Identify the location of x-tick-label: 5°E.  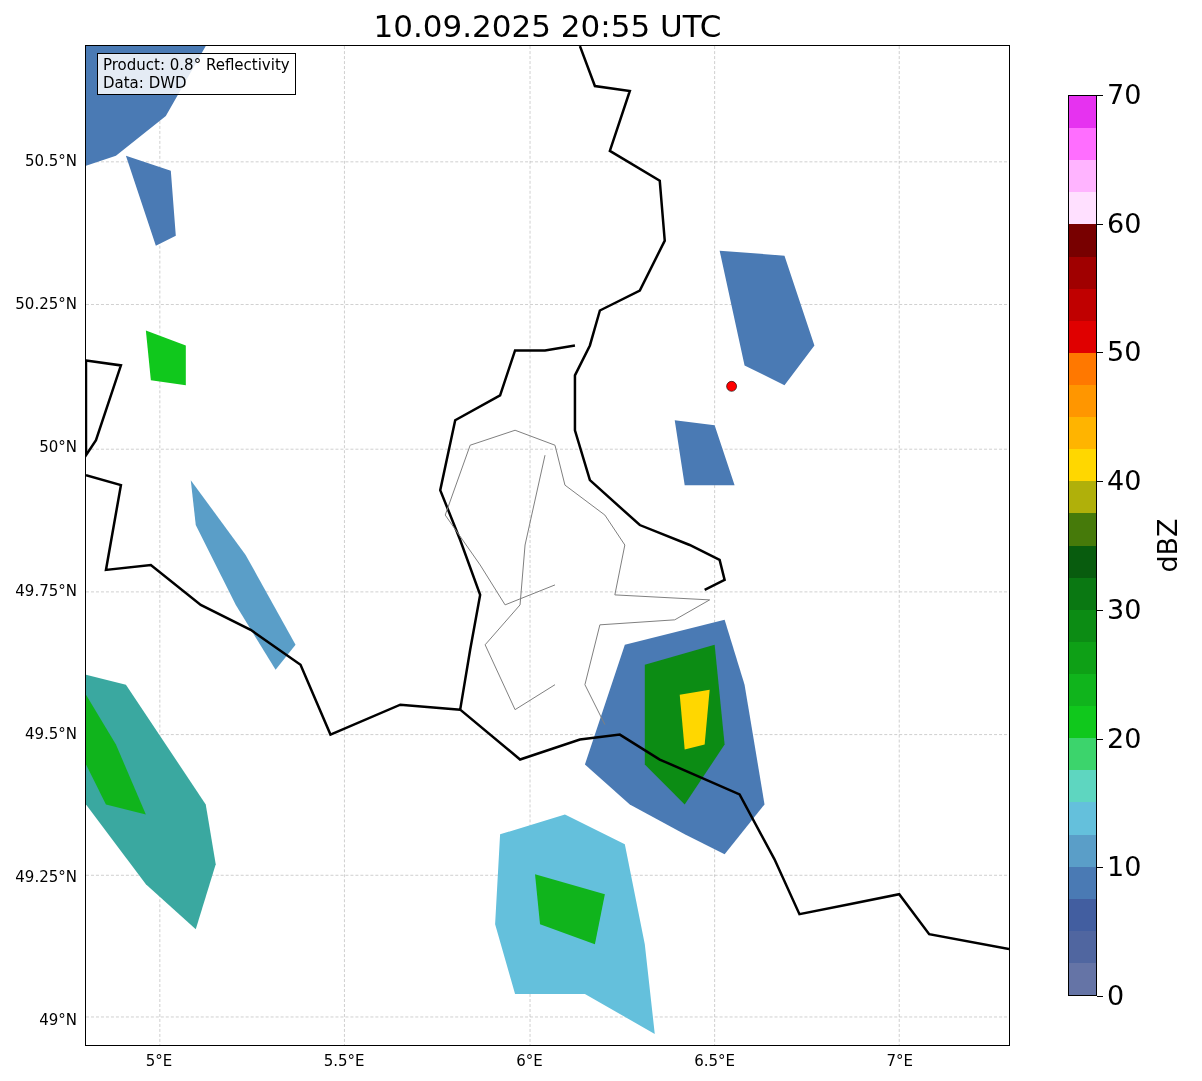
(159, 1061).